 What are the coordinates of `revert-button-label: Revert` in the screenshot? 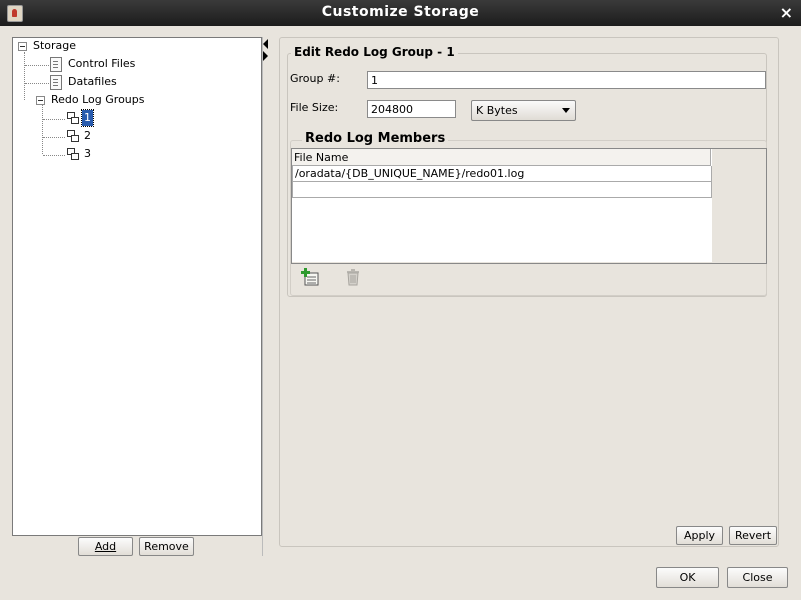 It's located at (753, 535).